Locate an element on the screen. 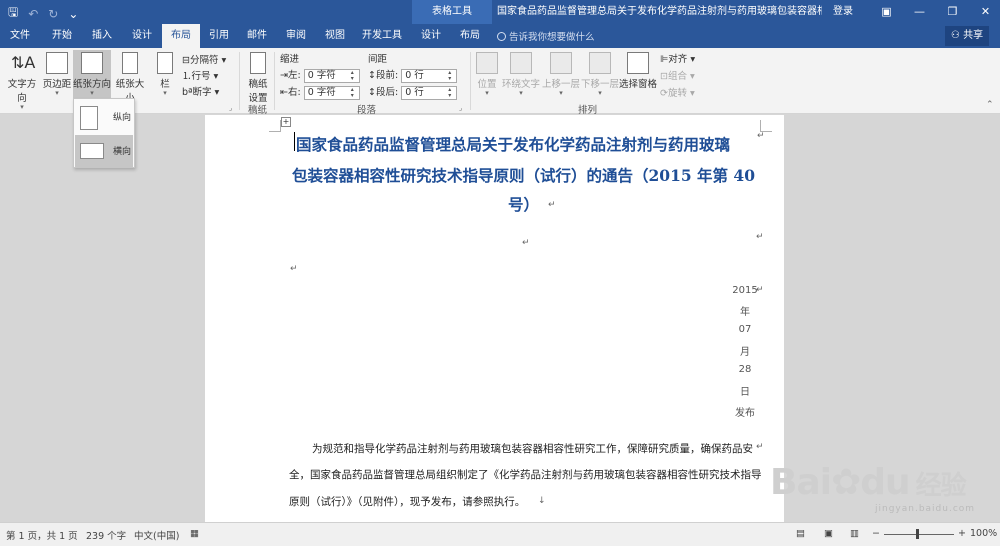 The height and width of the screenshot is (546, 1000). orientation-menu: 纵向 横向 is located at coordinates (104, 133).